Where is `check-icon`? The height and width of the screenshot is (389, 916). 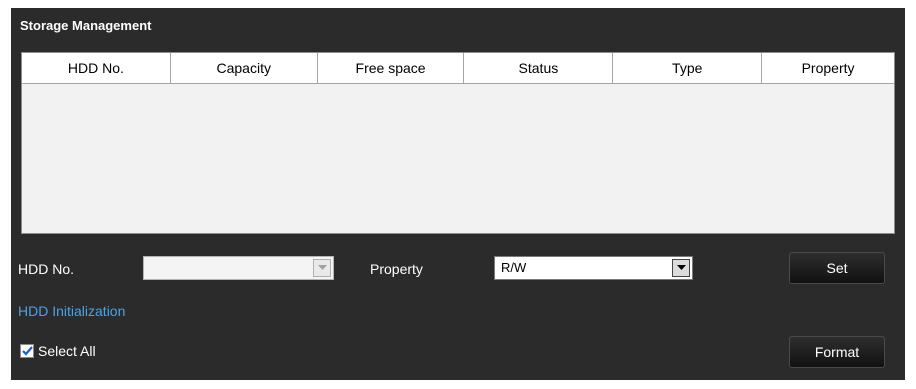
check-icon is located at coordinates (27, 351).